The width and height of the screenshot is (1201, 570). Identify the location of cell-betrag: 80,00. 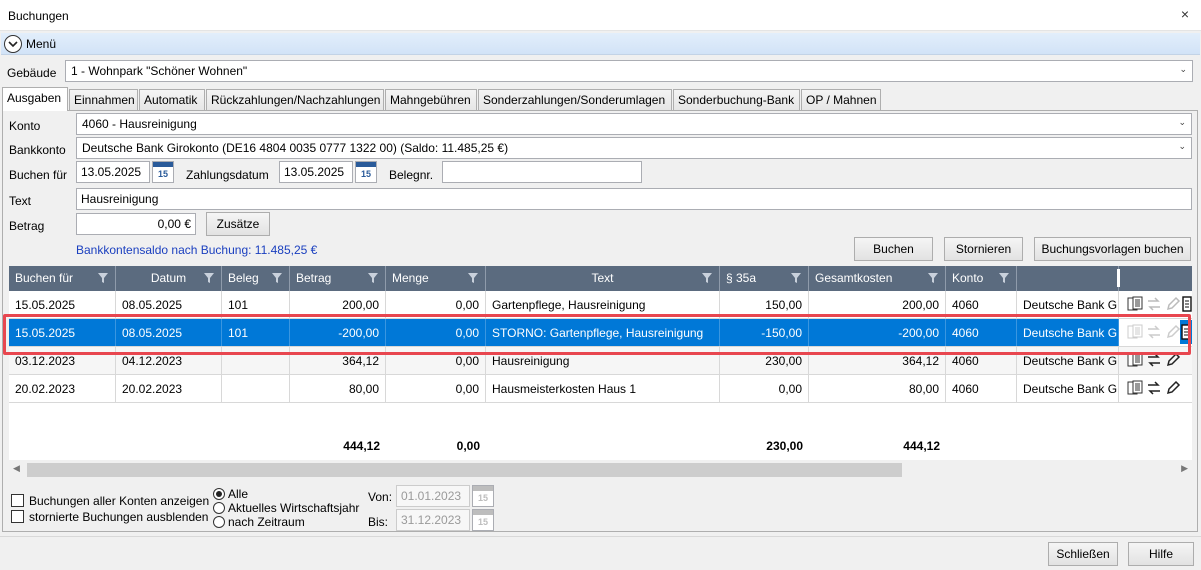
(338, 388).